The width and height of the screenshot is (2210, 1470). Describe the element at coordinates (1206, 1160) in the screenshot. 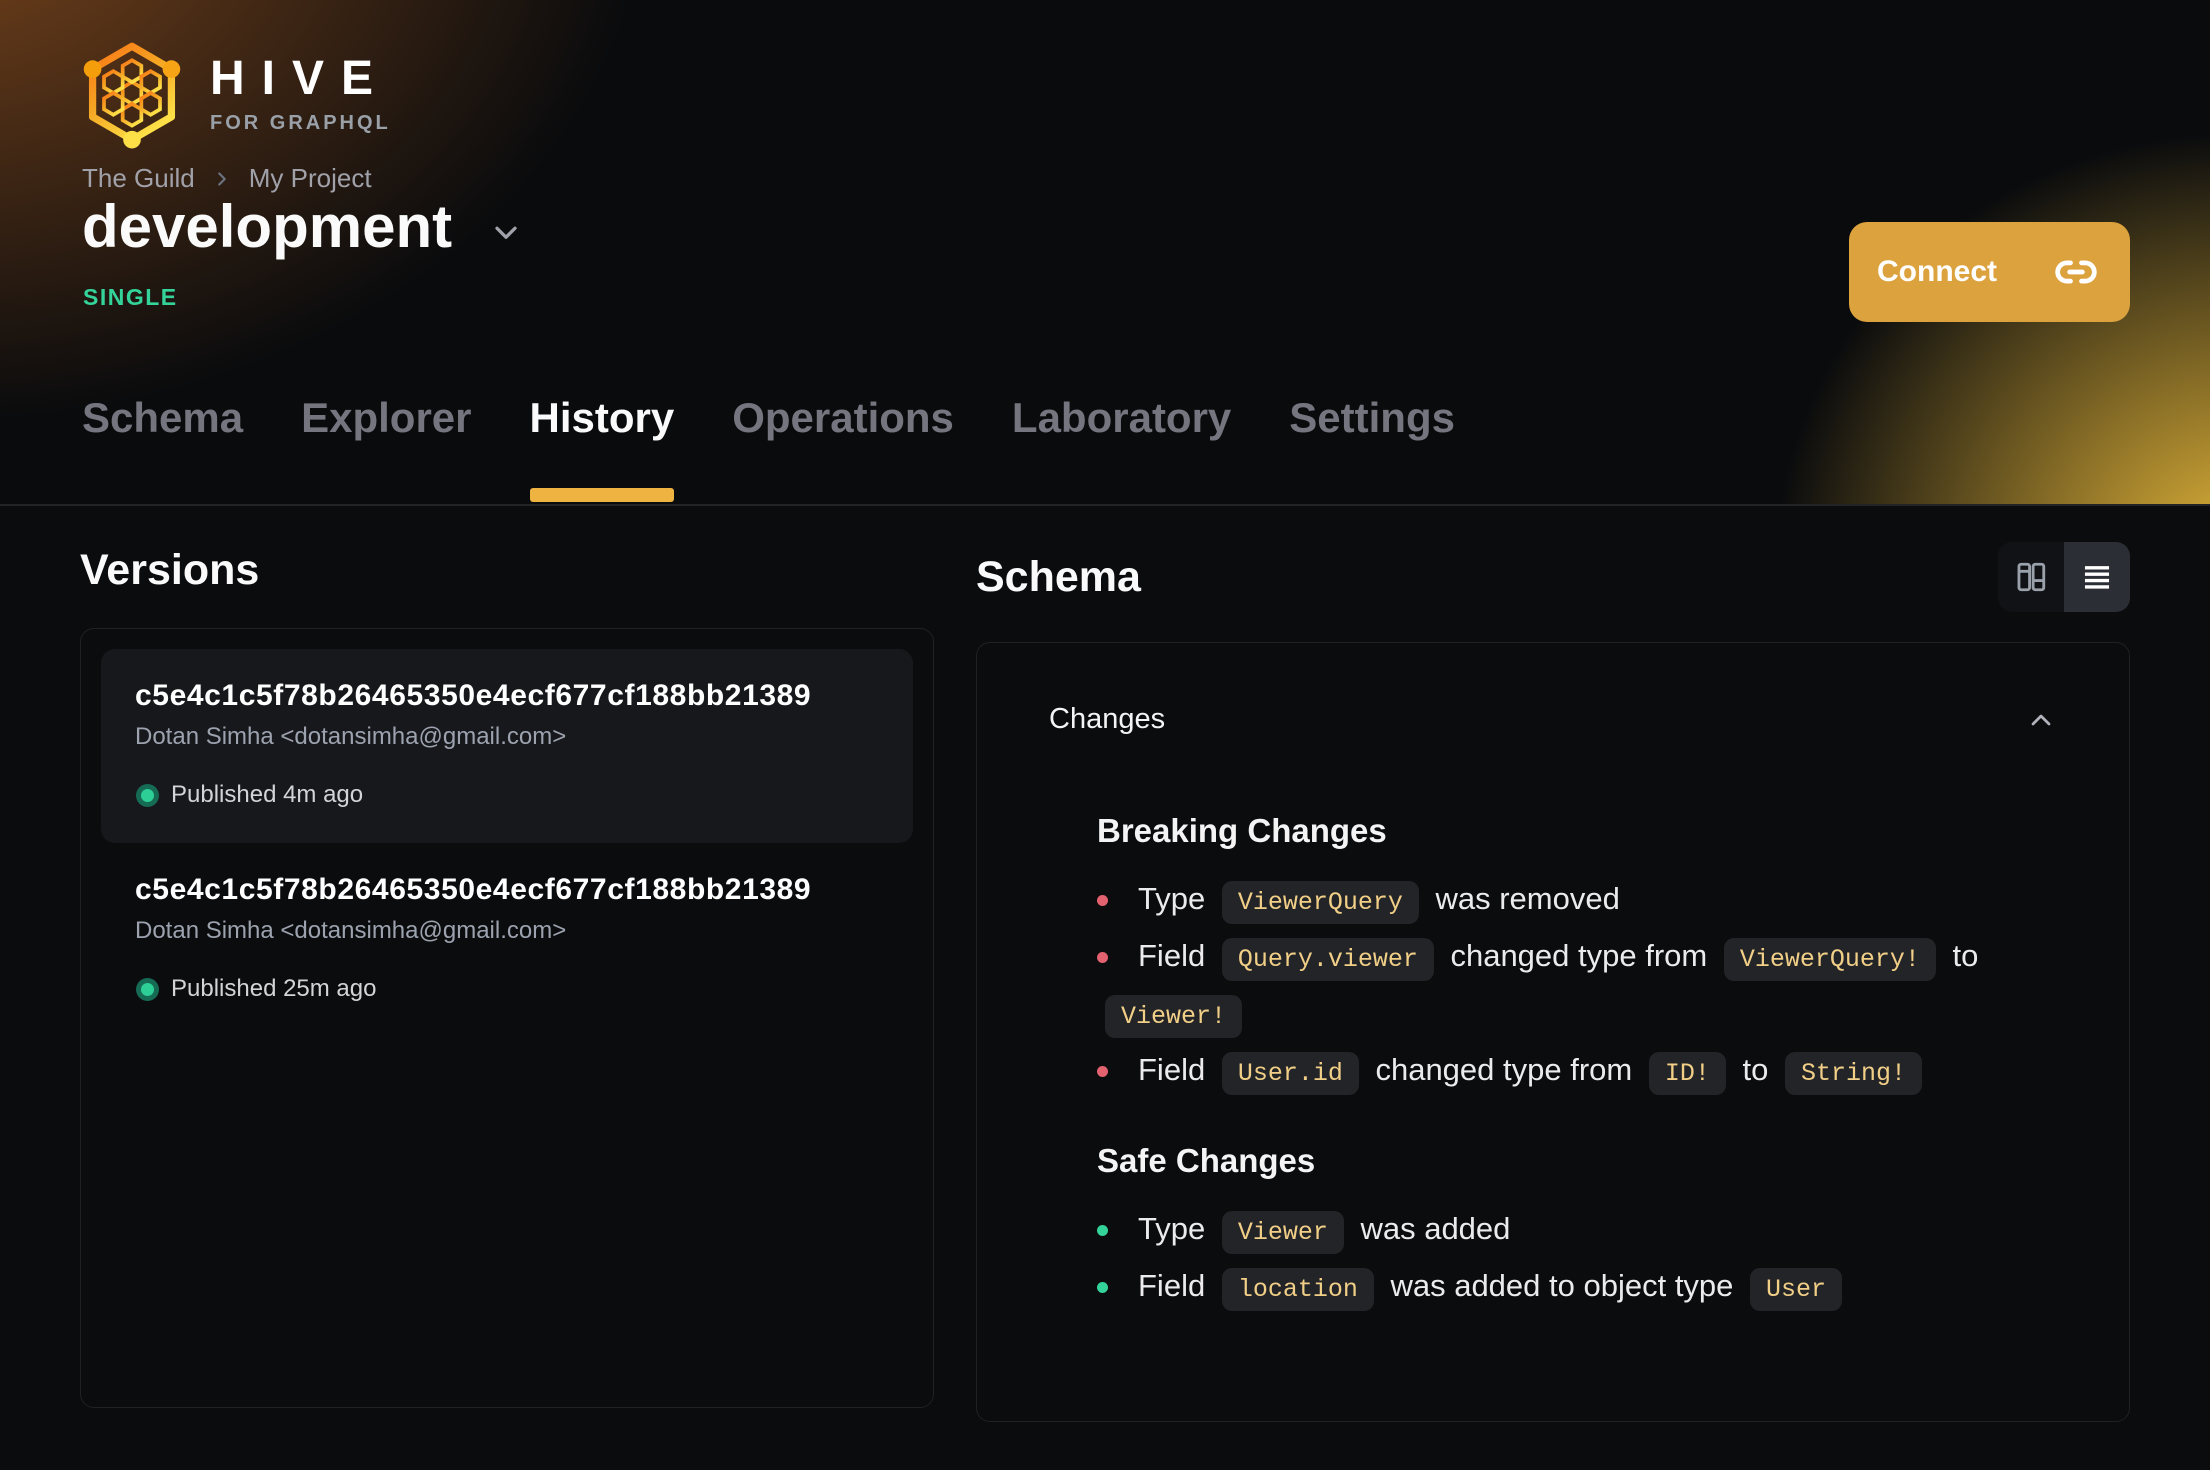

I see `safe-changes-title: Safe Changes` at that location.